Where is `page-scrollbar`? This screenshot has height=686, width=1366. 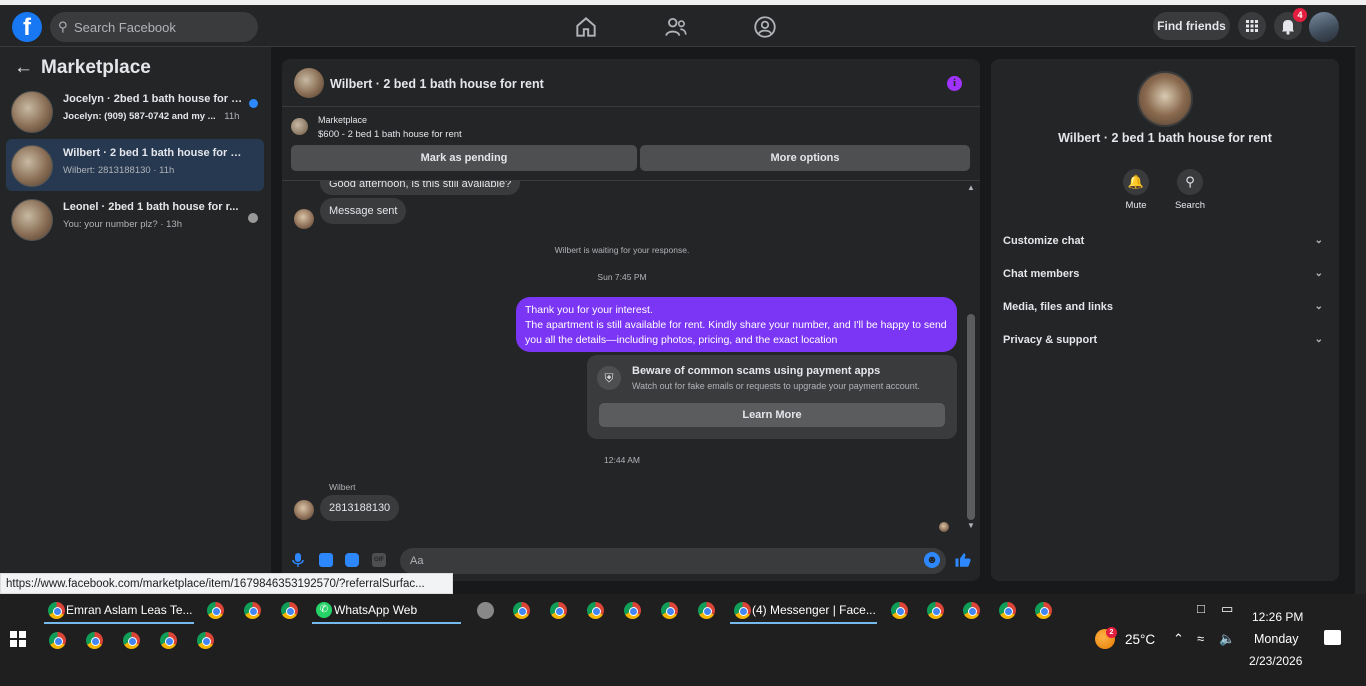 page-scrollbar is located at coordinates (1360, 299).